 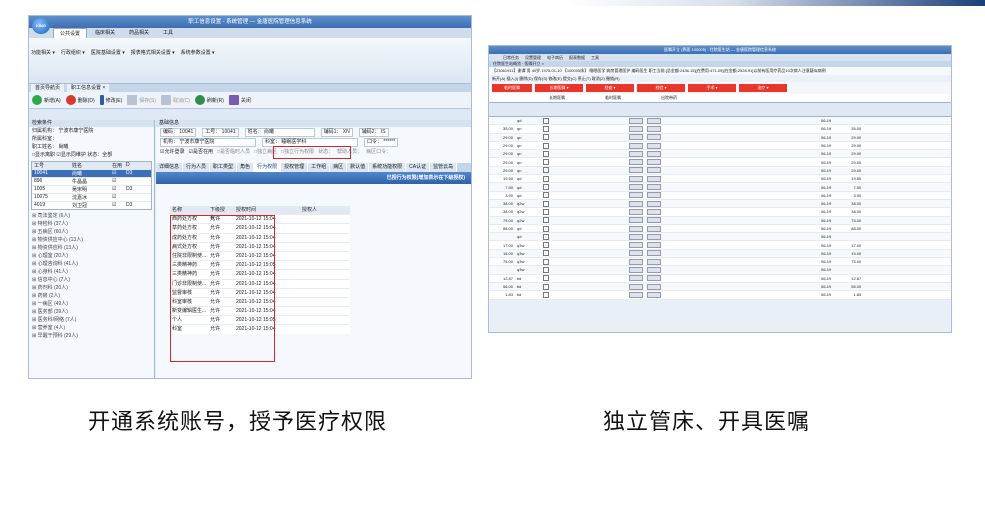 I want to click on allow-login-checkbox: ☑允许登录, so click(x=172, y=152).